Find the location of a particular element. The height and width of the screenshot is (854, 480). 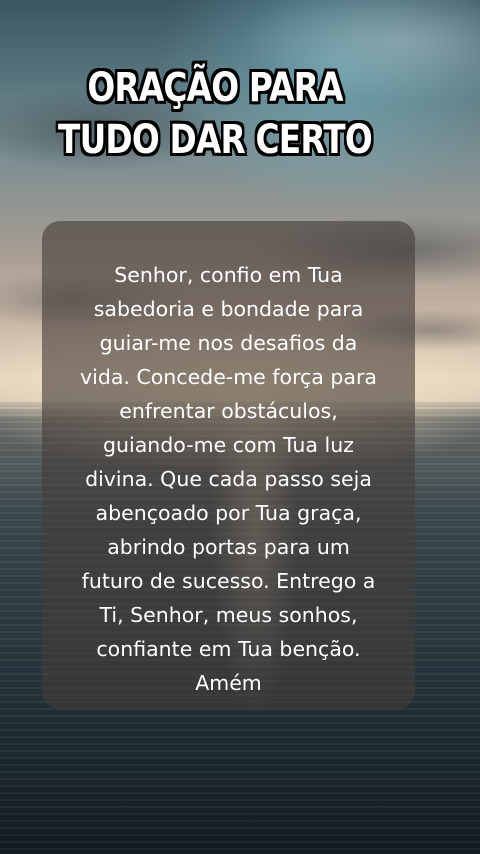

page-title: ORAÇÃO PARA TUDO DAR CERTO is located at coordinates (215, 114).